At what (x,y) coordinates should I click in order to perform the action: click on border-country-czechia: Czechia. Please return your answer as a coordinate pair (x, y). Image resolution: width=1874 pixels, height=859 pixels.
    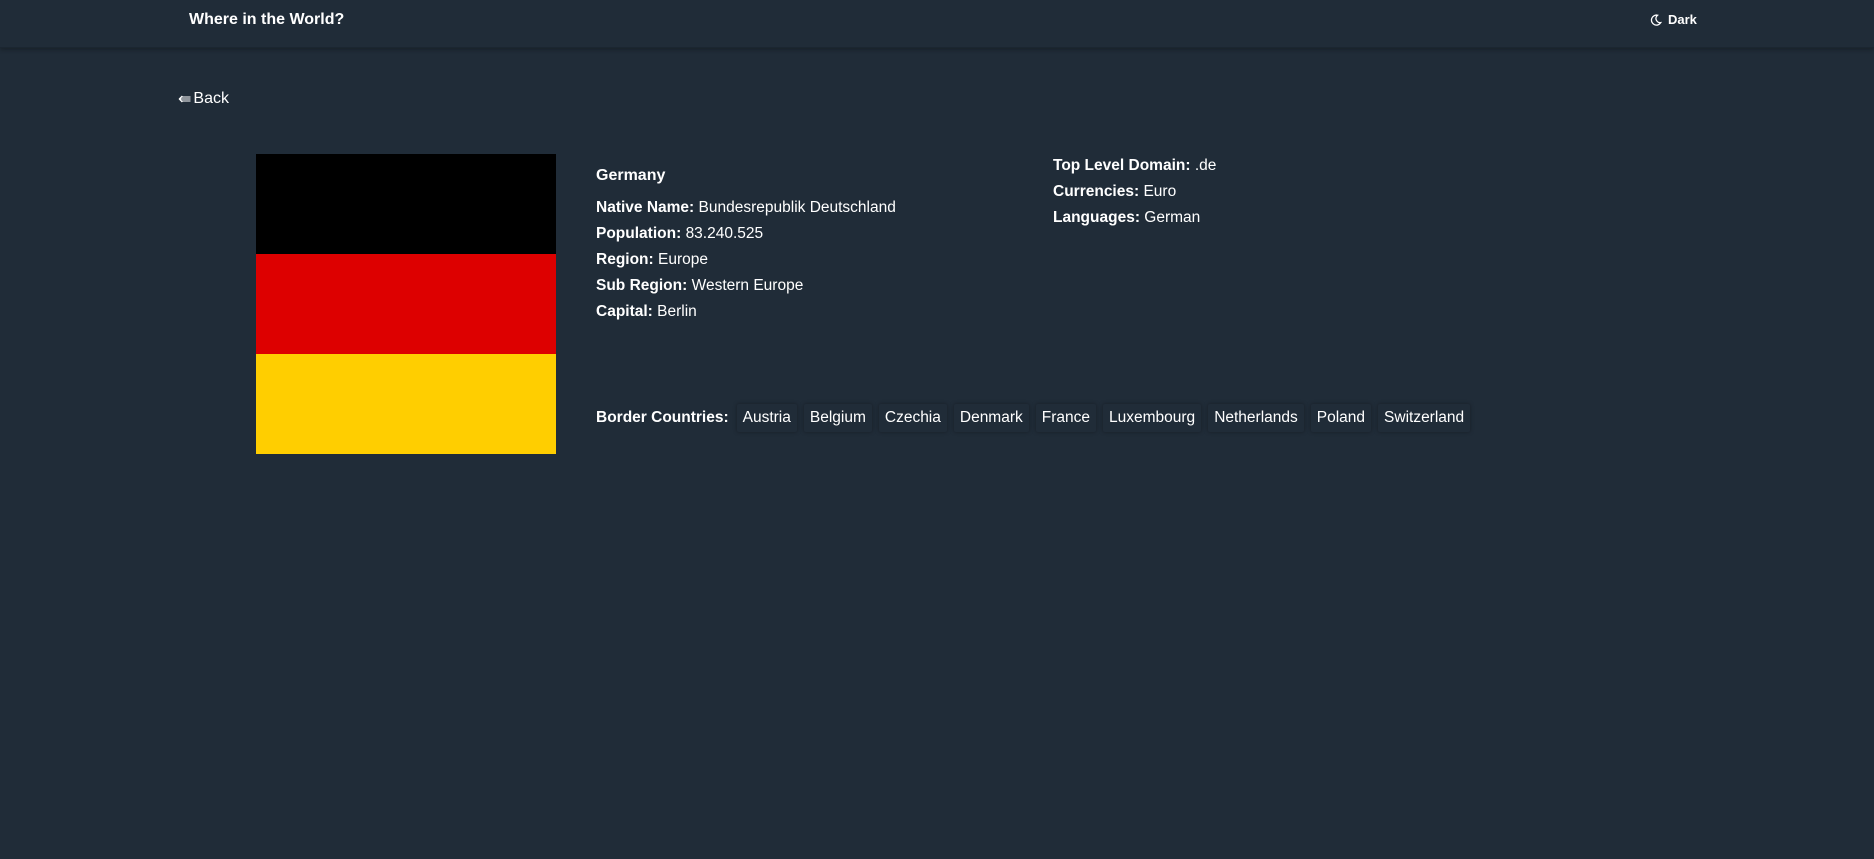
    Looking at the image, I should click on (912, 418).